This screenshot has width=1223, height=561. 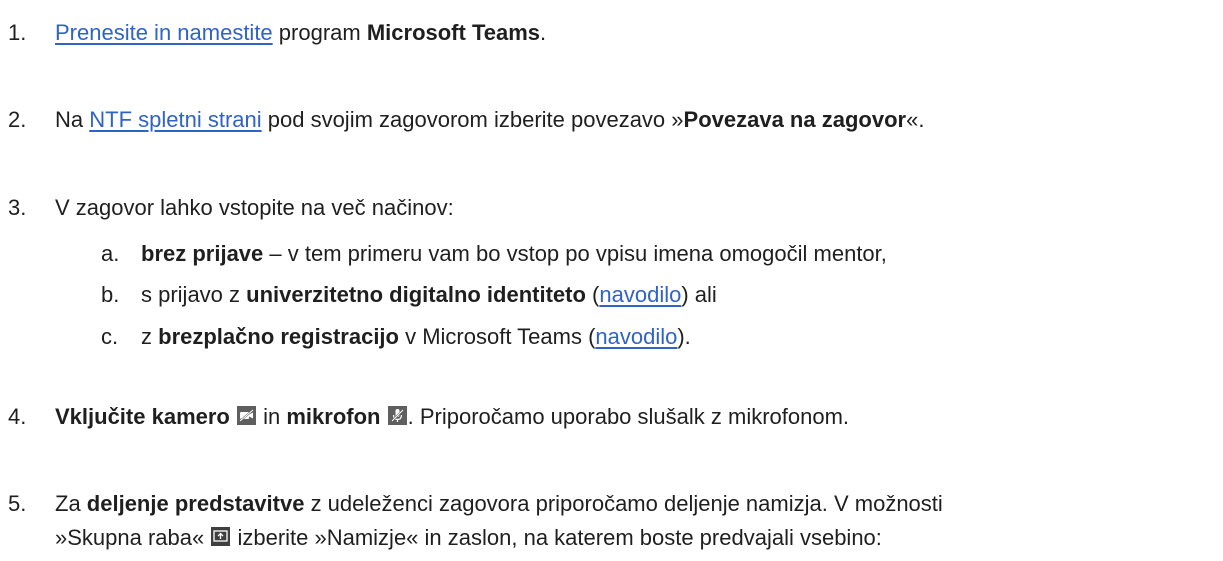 What do you see at coordinates (110, 294) in the screenshot?
I see `sub-marker: b.` at bounding box center [110, 294].